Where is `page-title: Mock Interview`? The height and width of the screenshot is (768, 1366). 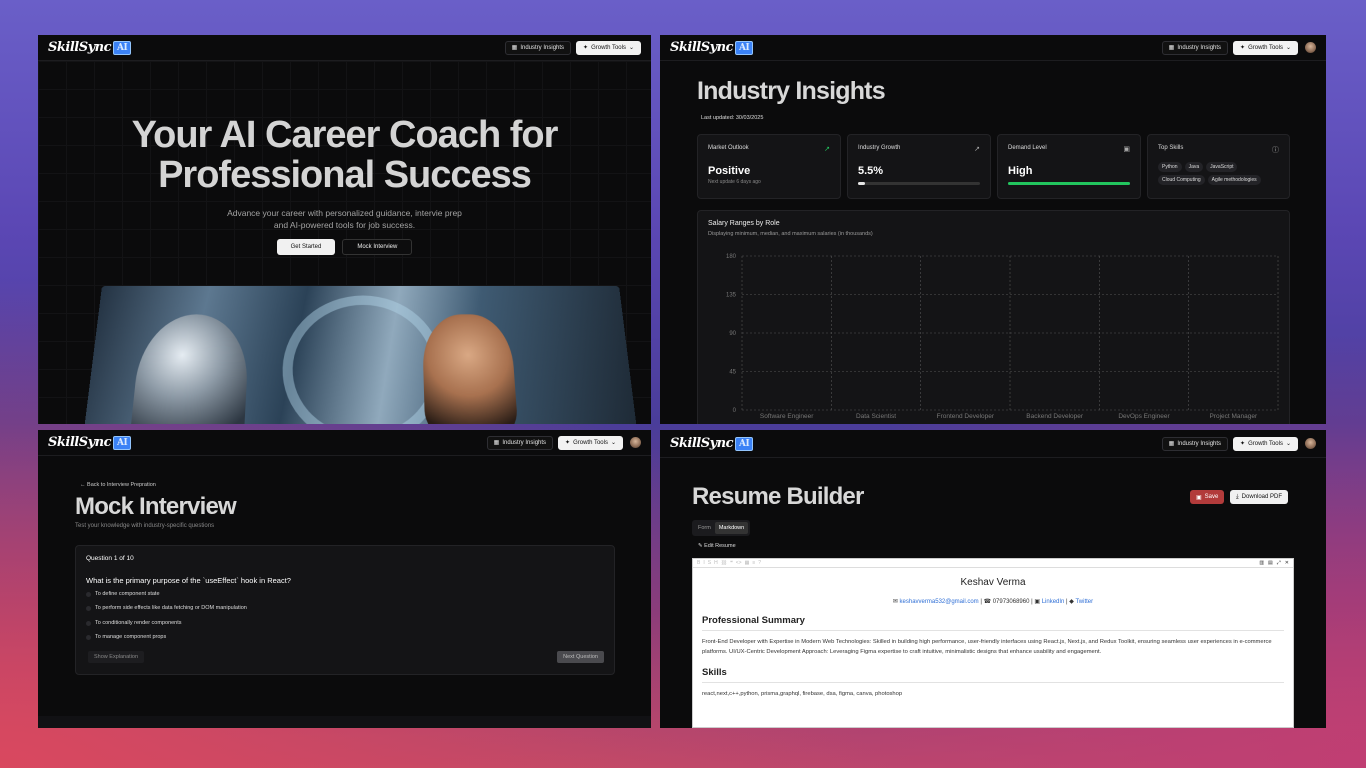
page-title: Mock Interview is located at coordinates (155, 507).